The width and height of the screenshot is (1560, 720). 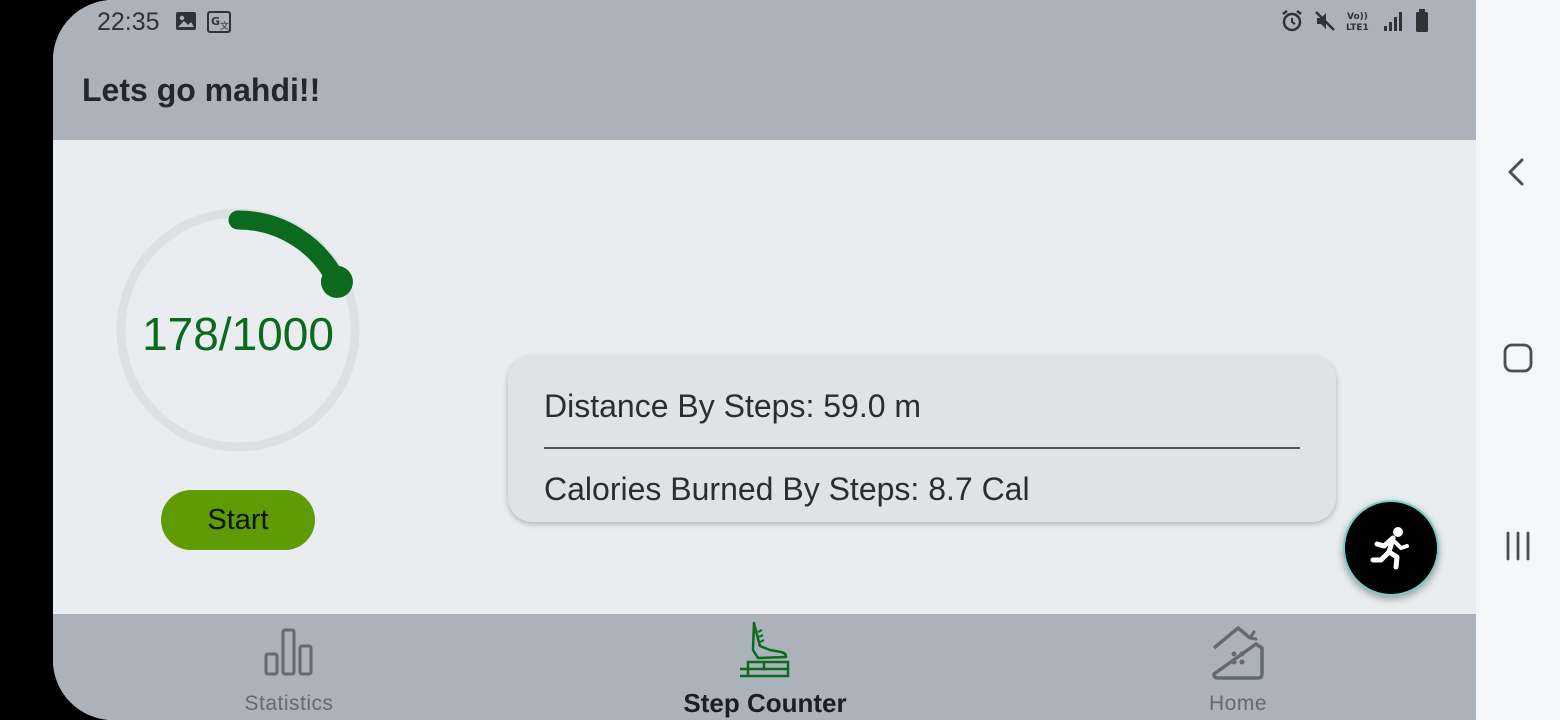 What do you see at coordinates (289, 703) in the screenshot?
I see `nav-label-statistics: Statistics` at bounding box center [289, 703].